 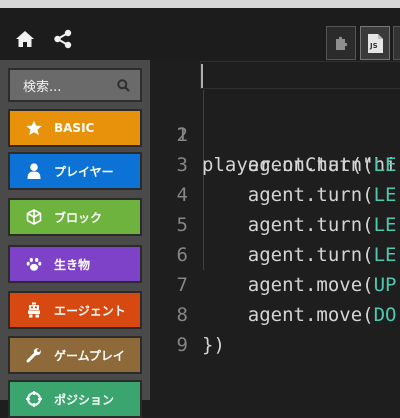 I want to click on blocks-mode-button, so click(x=341, y=43).